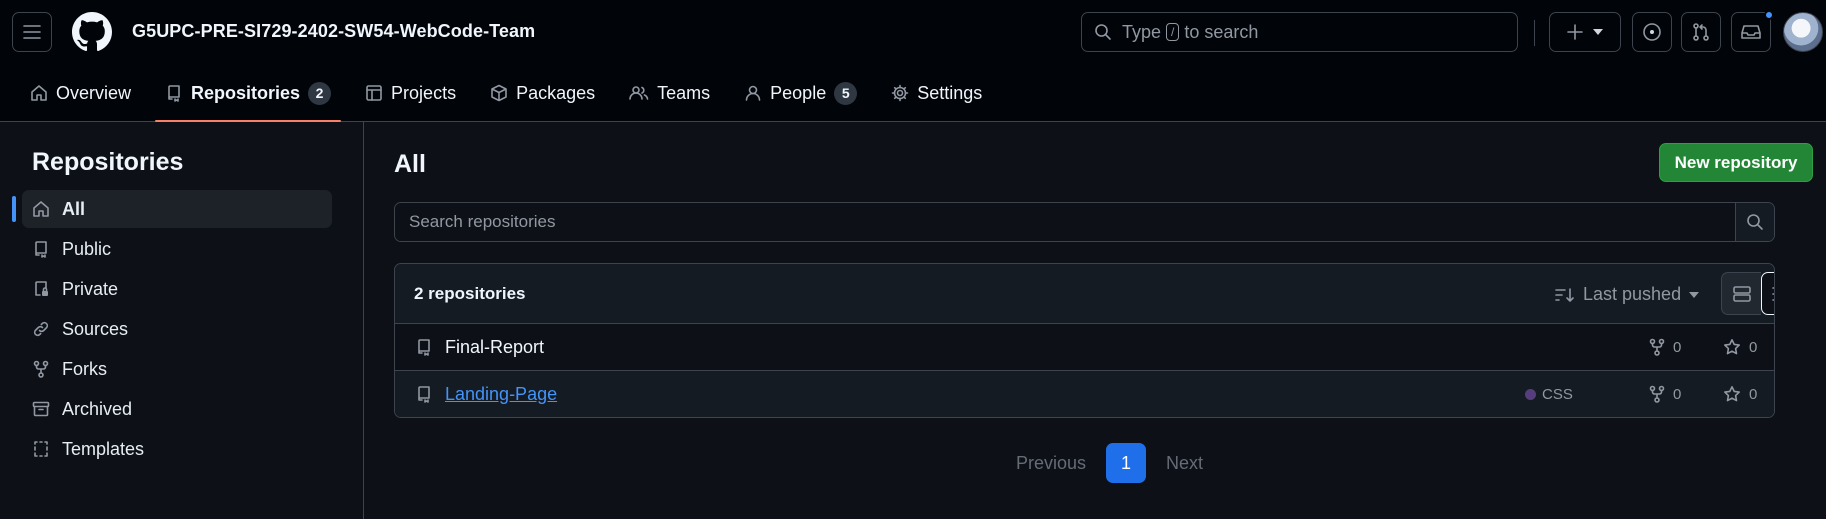 The width and height of the screenshot is (1826, 519). I want to click on new-repository-button: New repository, so click(1736, 162).